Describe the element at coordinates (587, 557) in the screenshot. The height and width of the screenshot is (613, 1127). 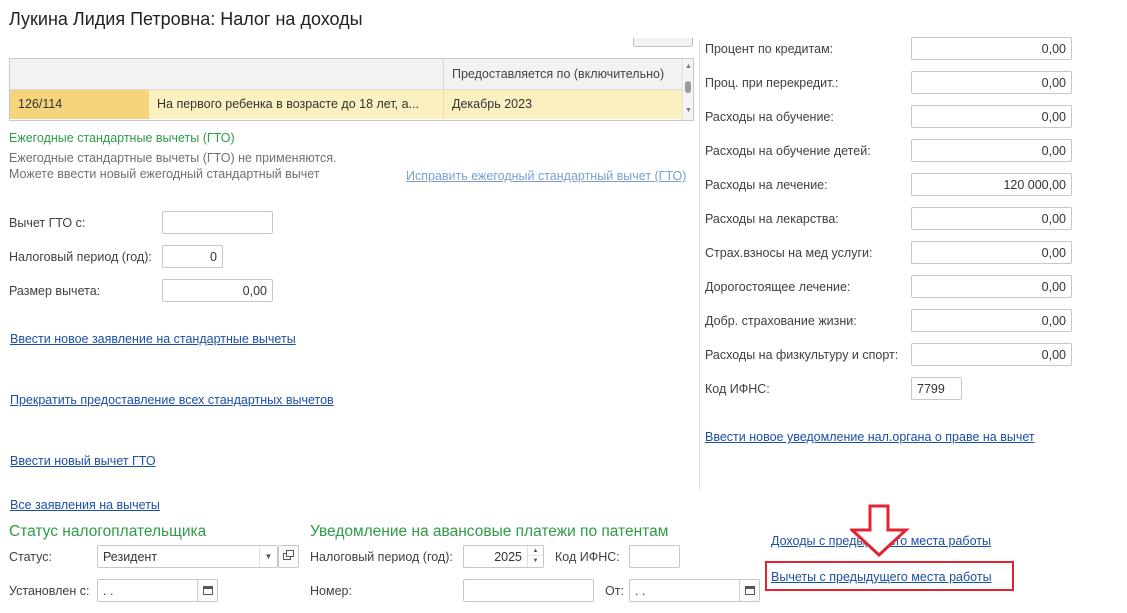
I see `patent-ifns-label: Код ИФНС:` at that location.